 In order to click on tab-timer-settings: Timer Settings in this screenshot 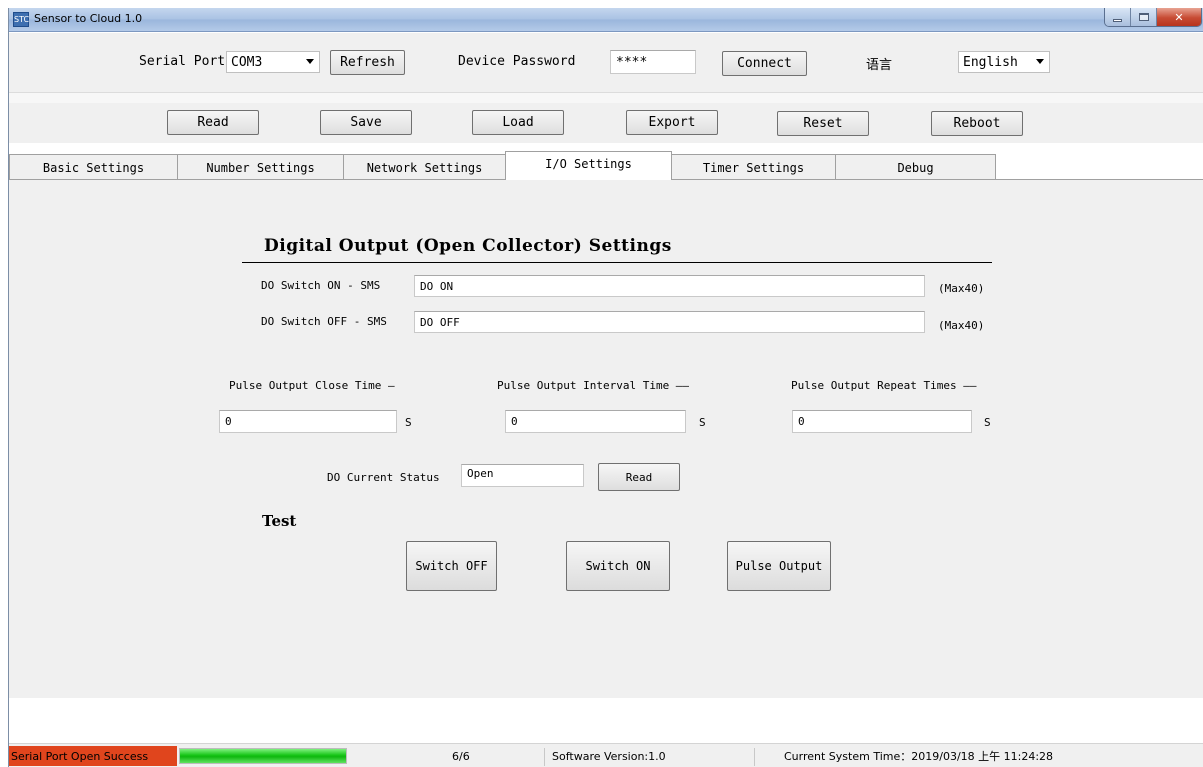, I will do `click(753, 167)`.